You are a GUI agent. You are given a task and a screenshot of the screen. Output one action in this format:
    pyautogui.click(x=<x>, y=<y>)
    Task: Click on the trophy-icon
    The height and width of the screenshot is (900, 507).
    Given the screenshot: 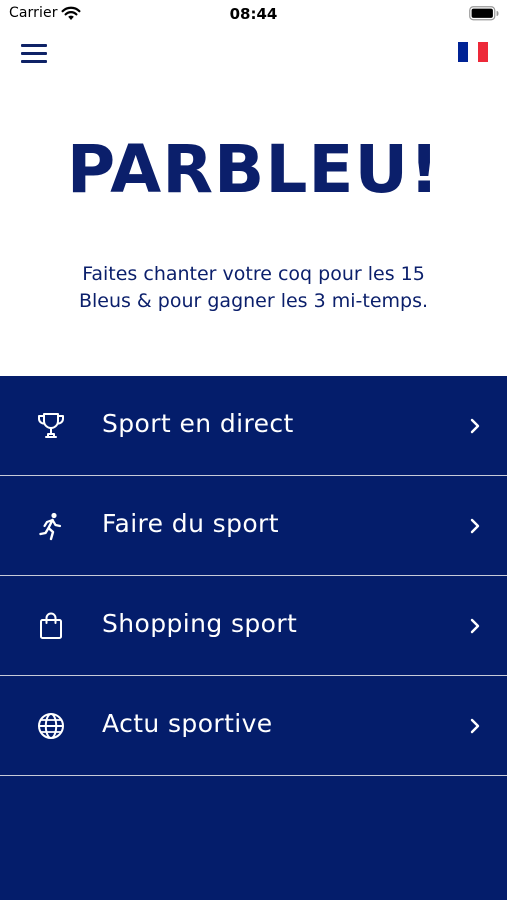 What is the action you would take?
    pyautogui.click(x=51, y=425)
    